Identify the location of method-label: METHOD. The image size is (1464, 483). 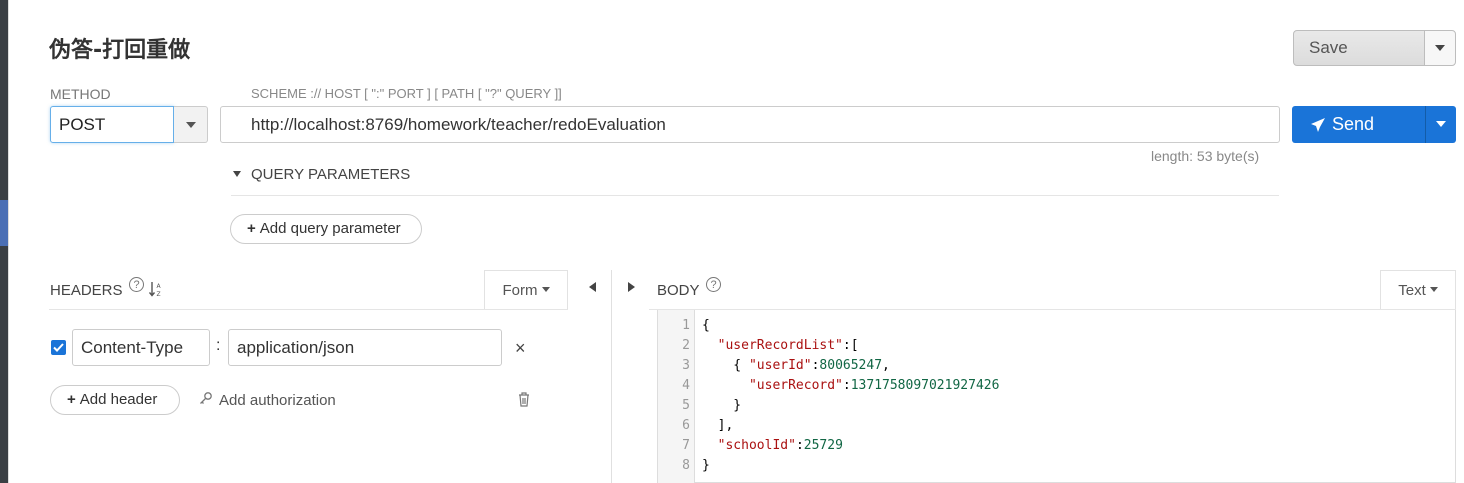
(80, 94).